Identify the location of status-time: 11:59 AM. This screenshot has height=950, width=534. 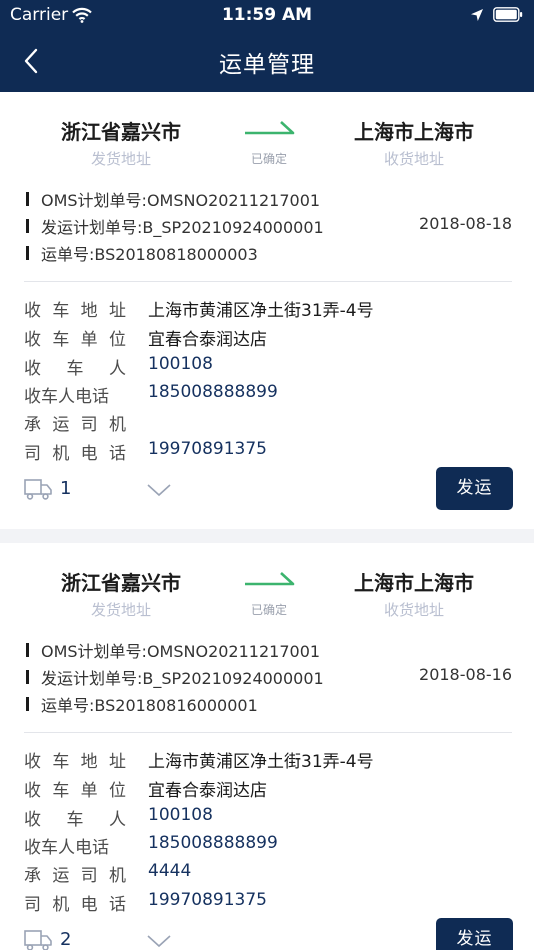
(267, 15).